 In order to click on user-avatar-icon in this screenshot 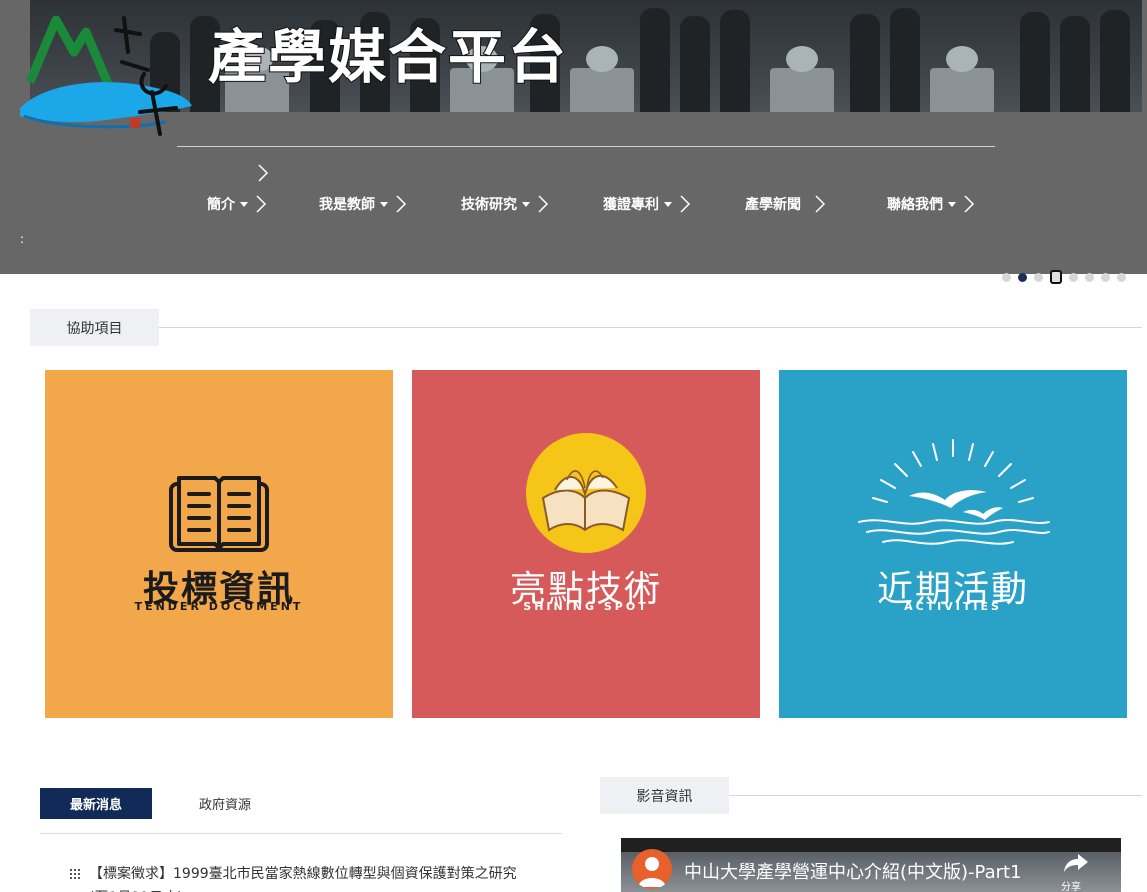, I will do `click(652, 872)`.